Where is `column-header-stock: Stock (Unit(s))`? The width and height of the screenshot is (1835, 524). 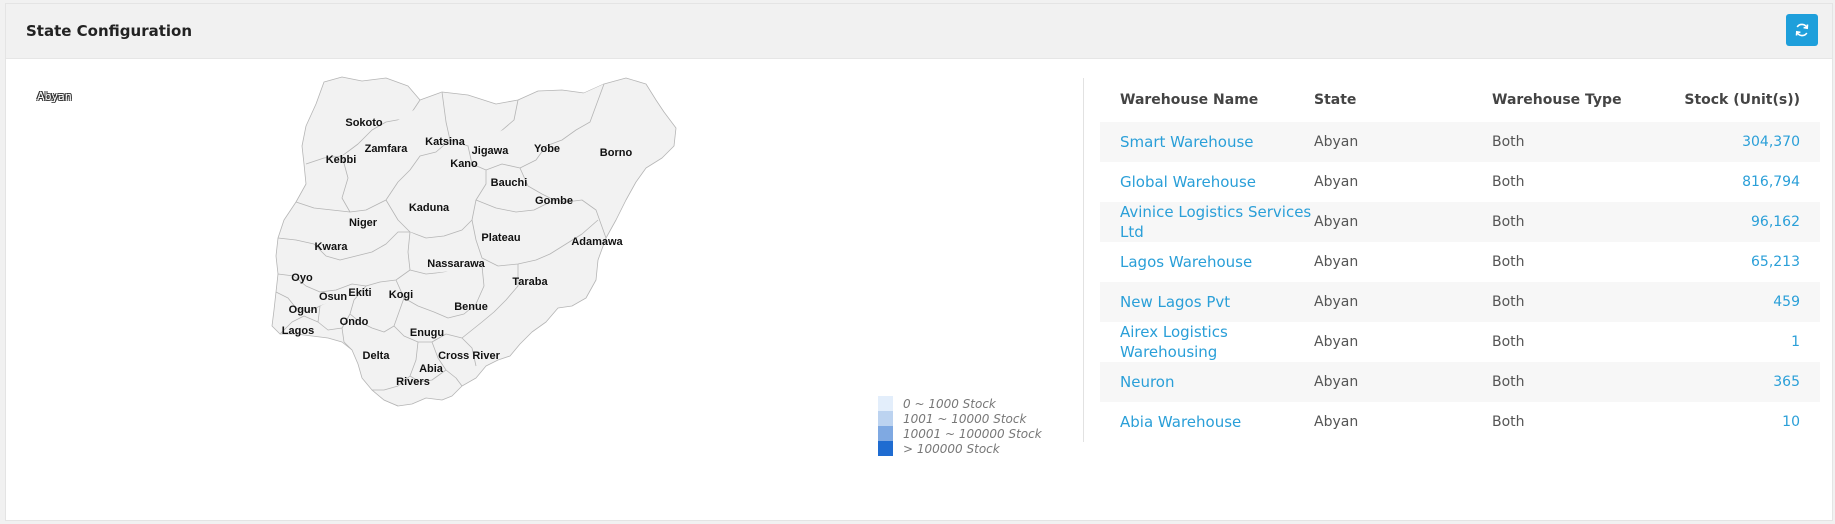
column-header-stock: Stock (Unit(s)) is located at coordinates (1741, 100).